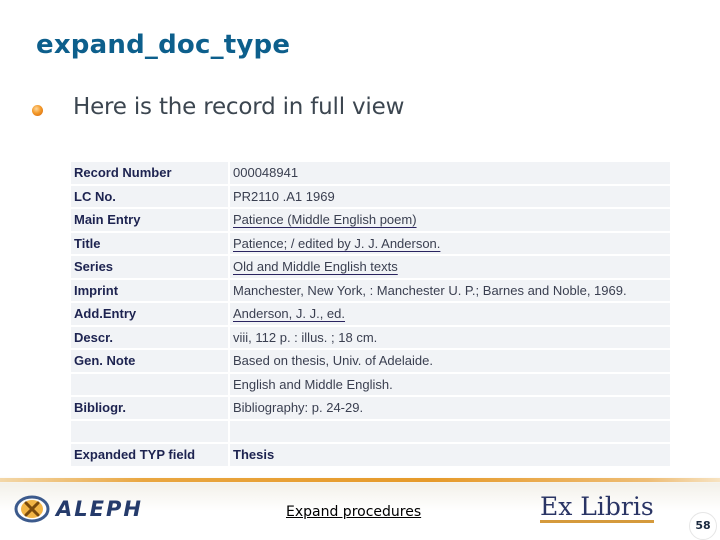 The height and width of the screenshot is (540, 720). Describe the element at coordinates (149, 456) in the screenshot. I see `field-label: Expanded TYP field` at that location.